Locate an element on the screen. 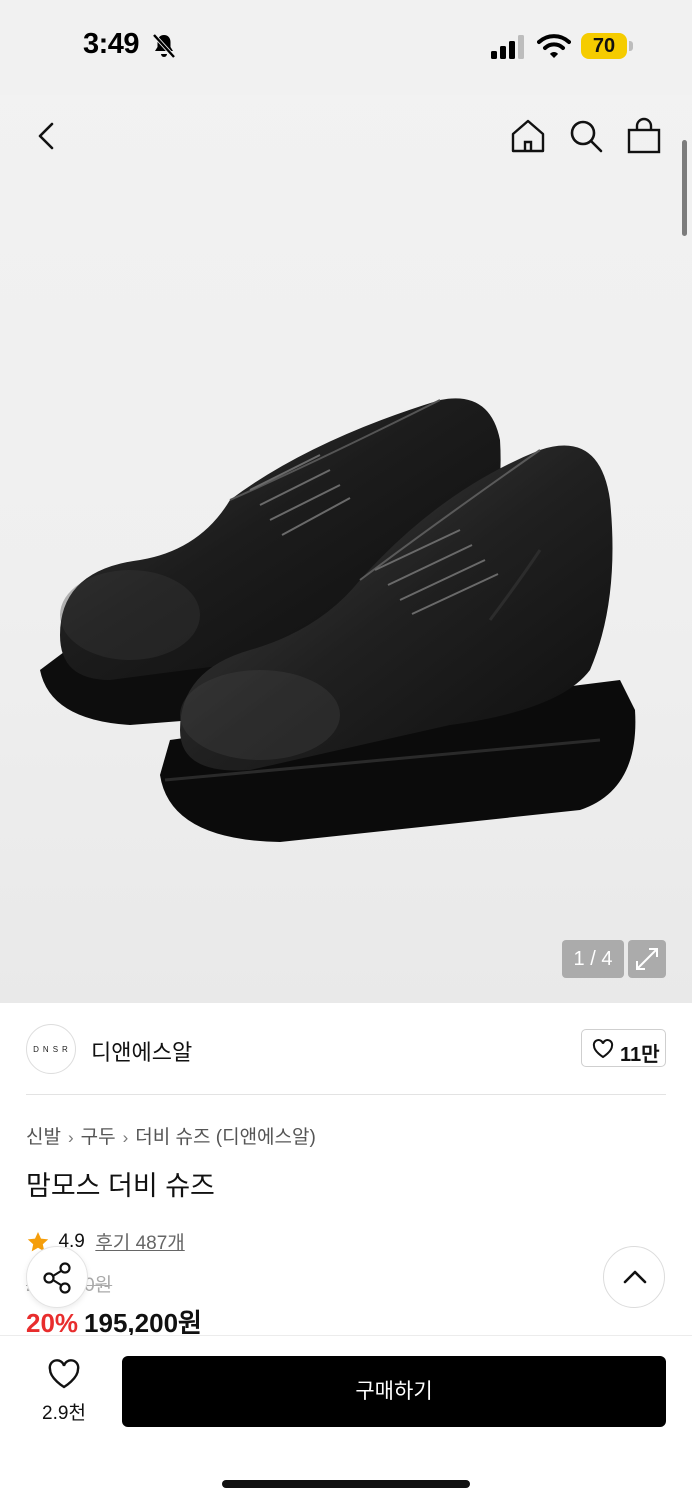 Image resolution: width=692 pixels, height=1500 pixels. share-icon is located at coordinates (57, 1278).